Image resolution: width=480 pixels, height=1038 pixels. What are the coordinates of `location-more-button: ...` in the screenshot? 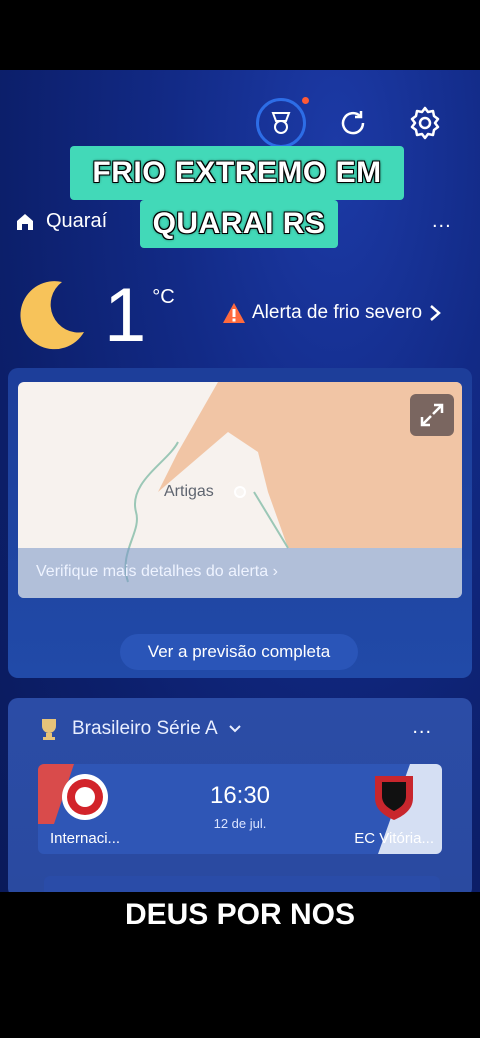 It's located at (442, 221).